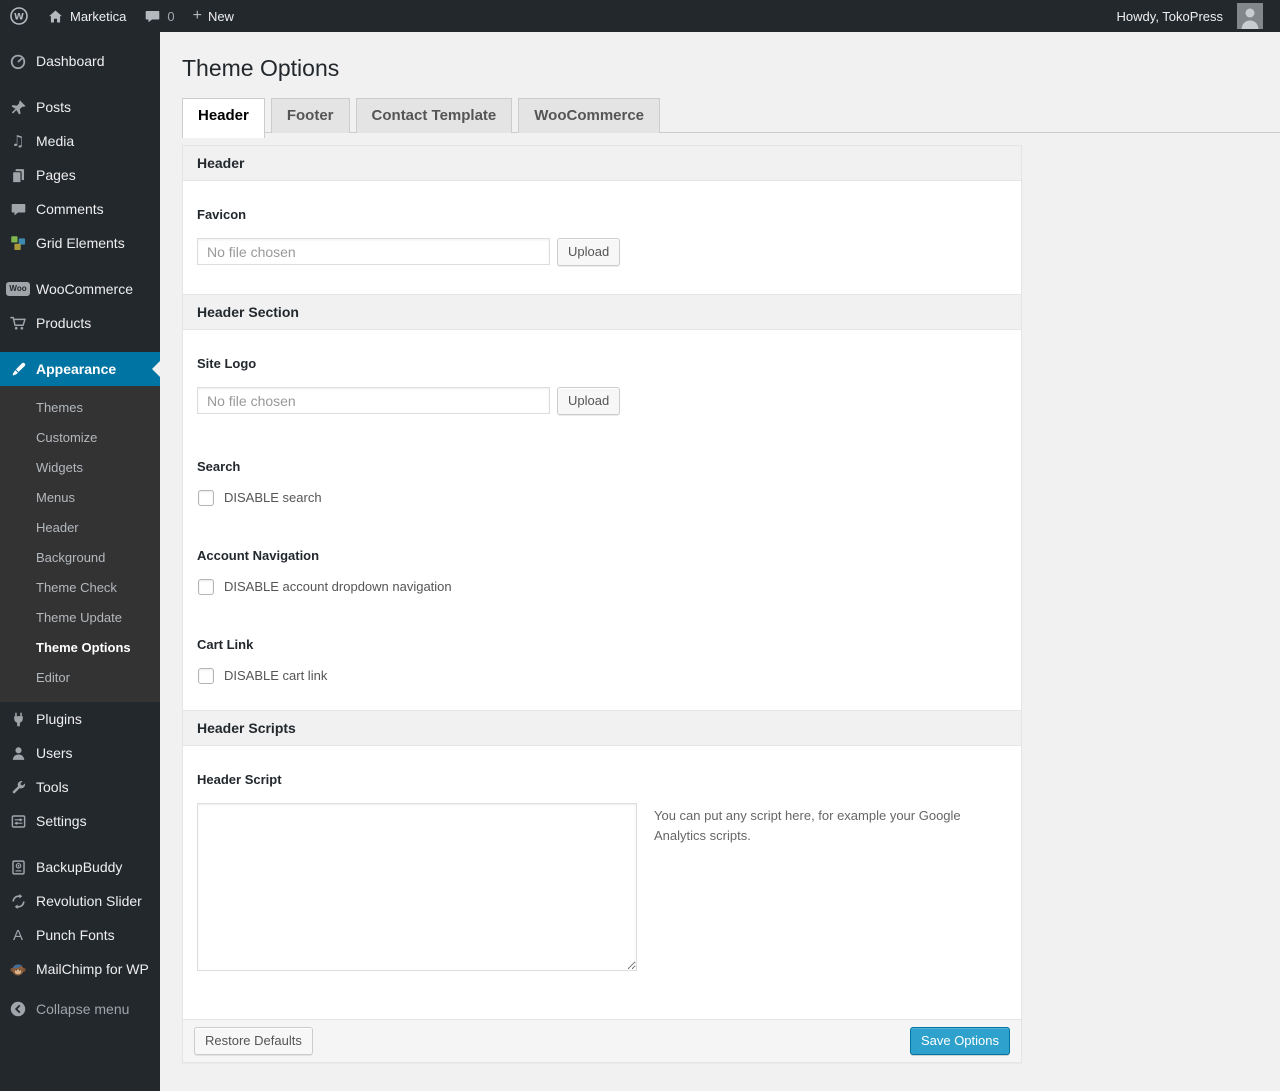  What do you see at coordinates (373, 400) in the screenshot?
I see `site-logo-file-input` at bounding box center [373, 400].